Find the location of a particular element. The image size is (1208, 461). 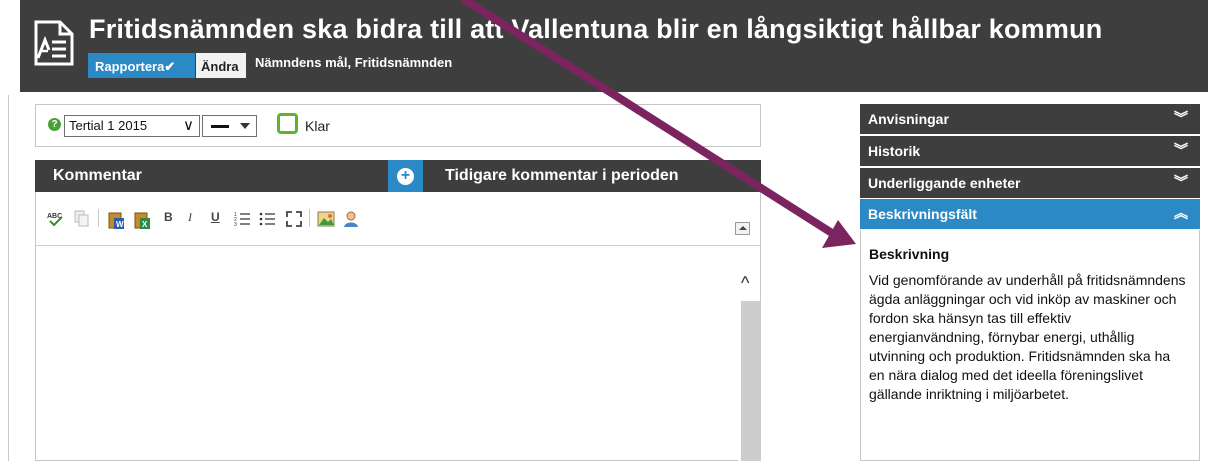

chevron-down-icon: ∨ is located at coordinates (188, 125).